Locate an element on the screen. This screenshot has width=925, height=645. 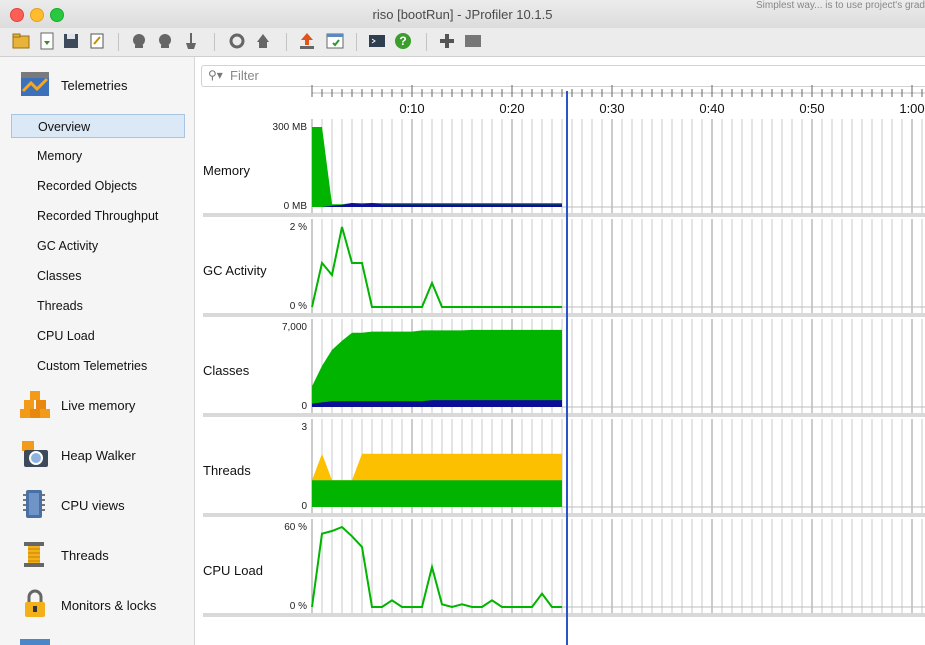
save-icon is located at coordinates (71, 41).